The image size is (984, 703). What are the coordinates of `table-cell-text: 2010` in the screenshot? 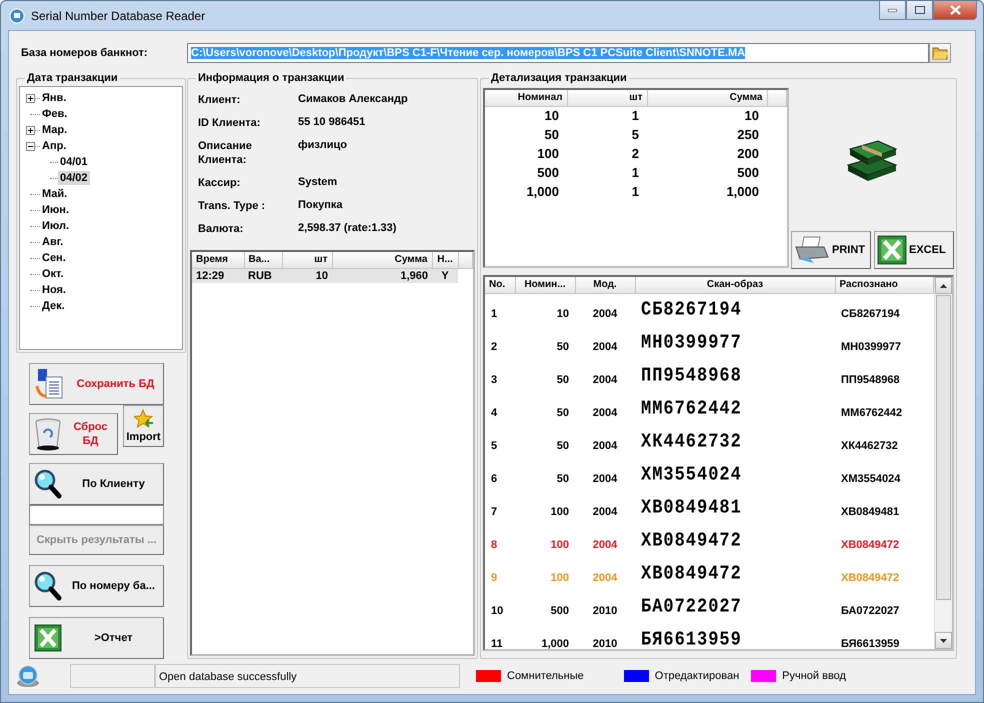 It's located at (605, 644).